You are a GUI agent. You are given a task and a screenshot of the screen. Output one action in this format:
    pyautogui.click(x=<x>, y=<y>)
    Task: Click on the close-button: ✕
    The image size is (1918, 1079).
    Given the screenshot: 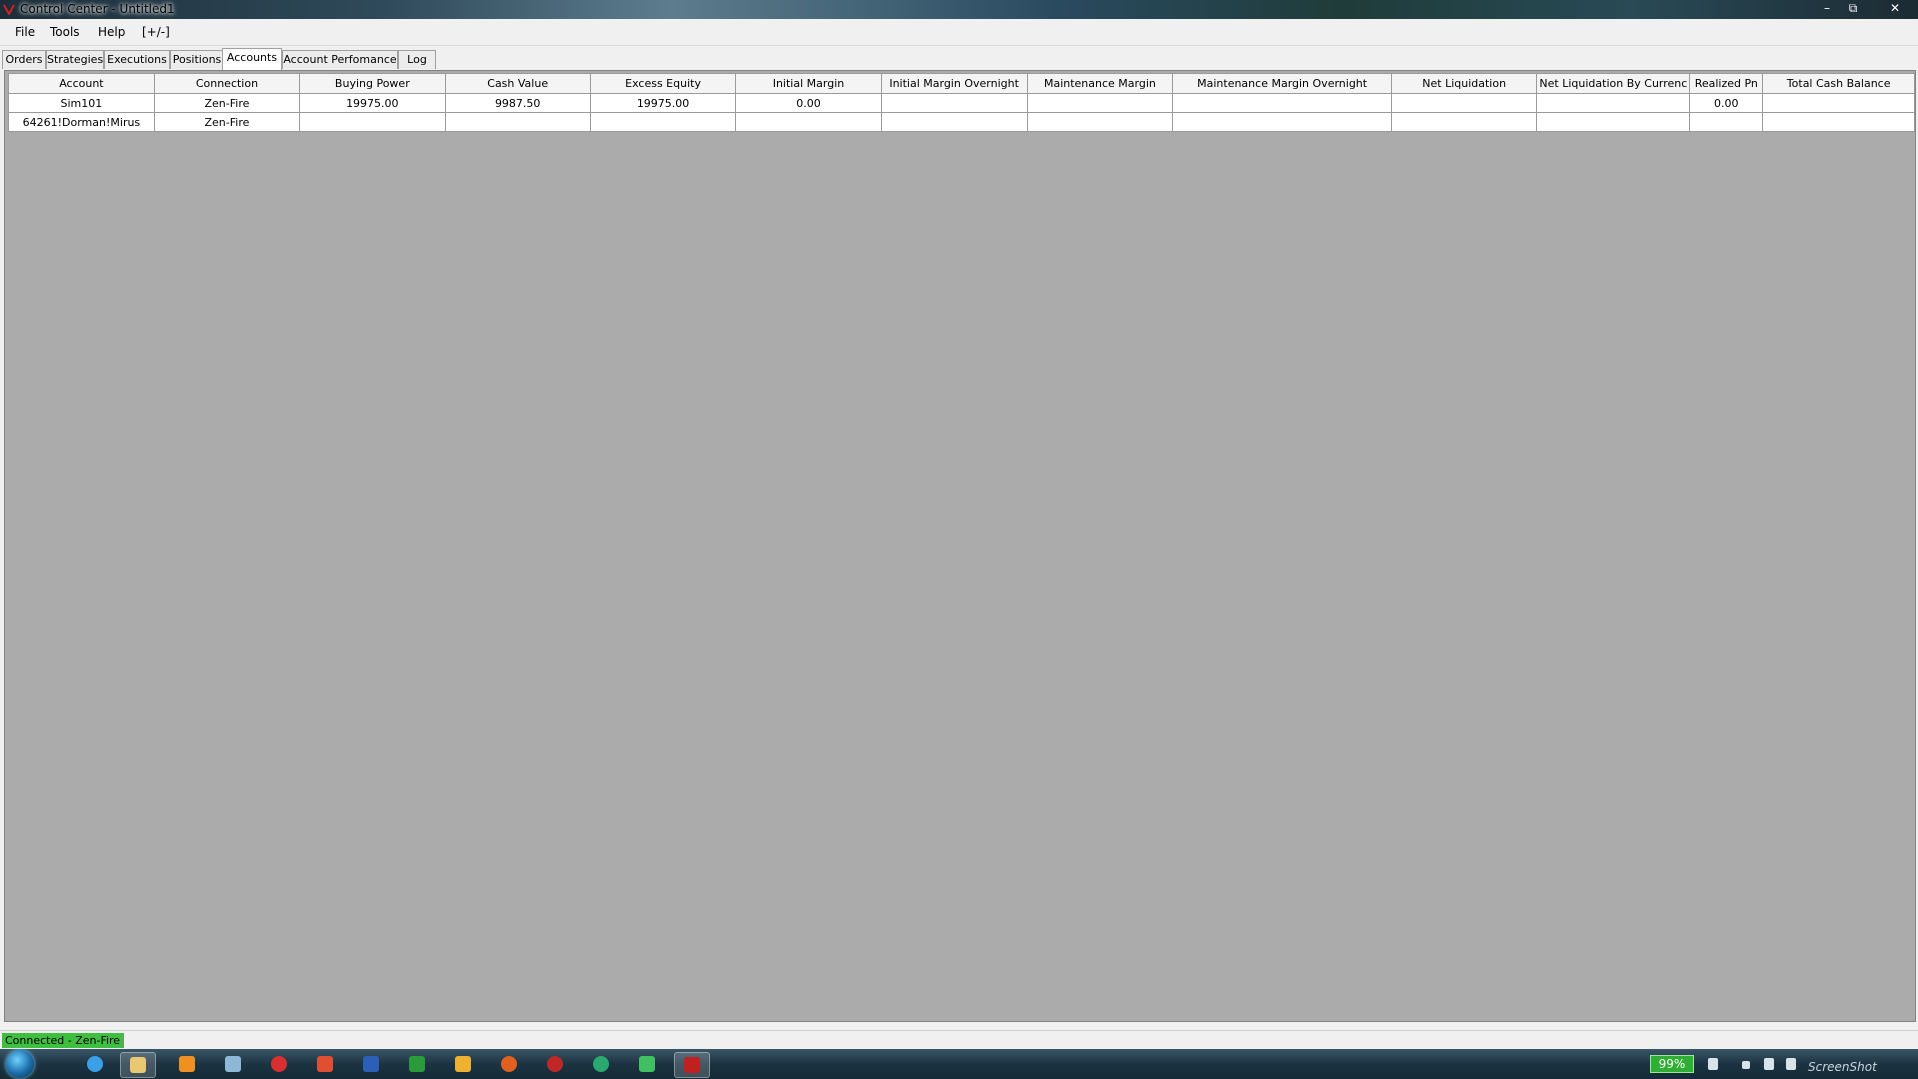 What is the action you would take?
    pyautogui.click(x=1895, y=9)
    